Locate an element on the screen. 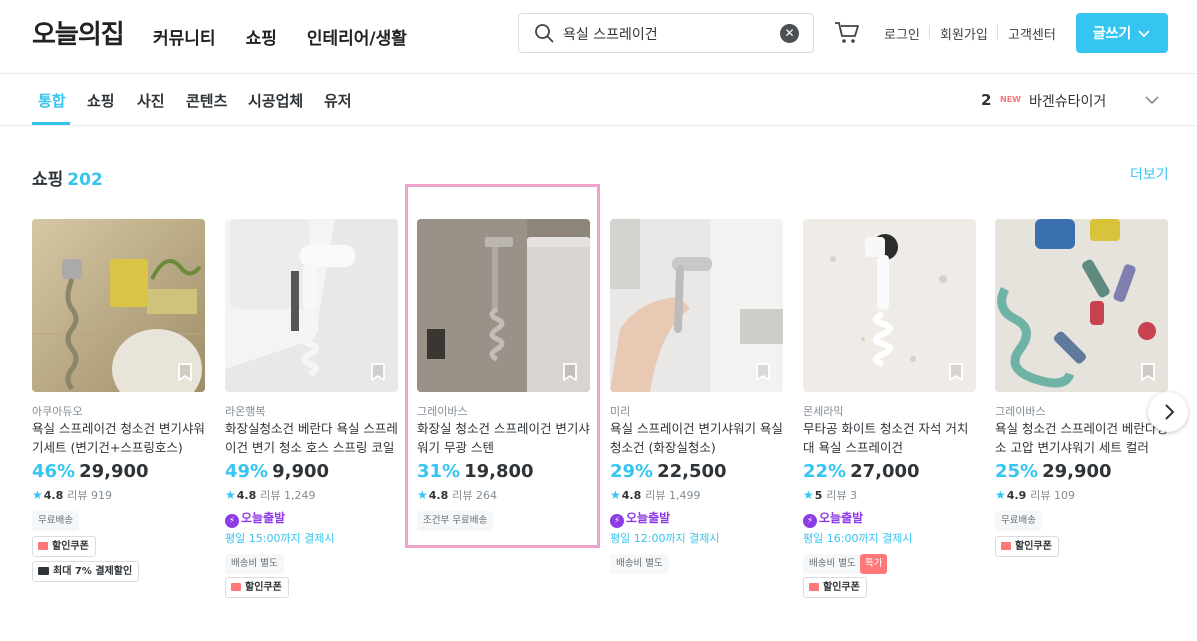 This screenshot has height=641, width=1197. nav-community: 커뮤니티 is located at coordinates (184, 36).